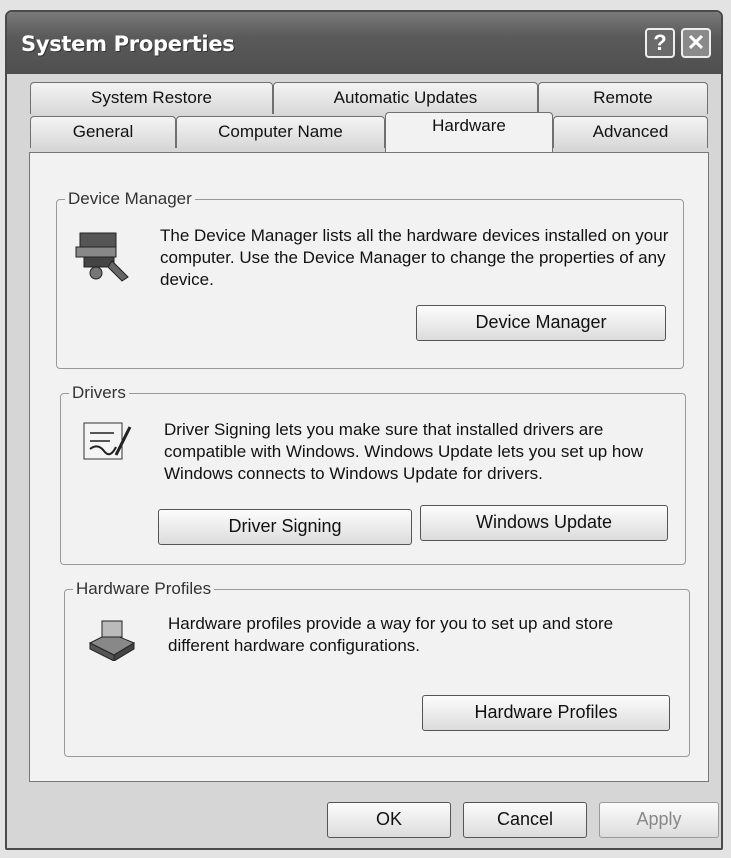 This screenshot has width=731, height=858. Describe the element at coordinates (364, 43) in the screenshot. I see `title-bar: System Properties ? ✕` at that location.